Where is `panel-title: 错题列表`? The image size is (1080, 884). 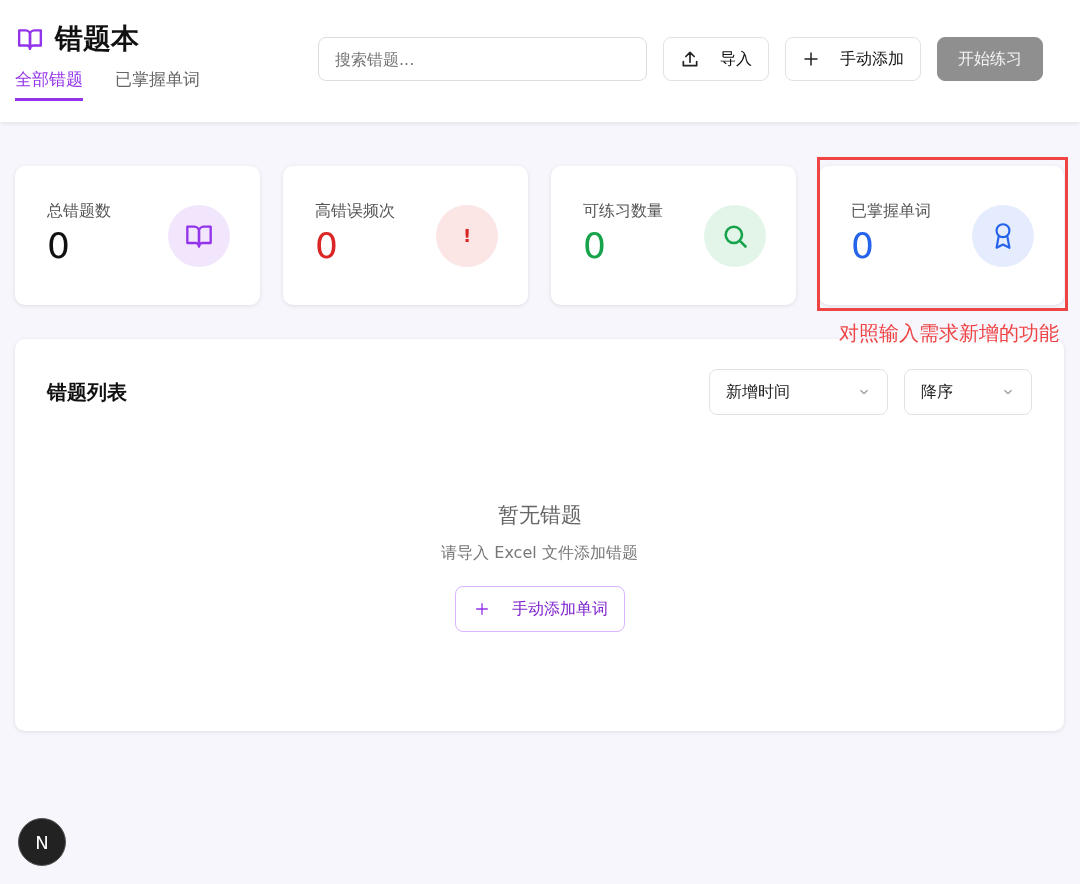 panel-title: 错题列表 is located at coordinates (87, 392).